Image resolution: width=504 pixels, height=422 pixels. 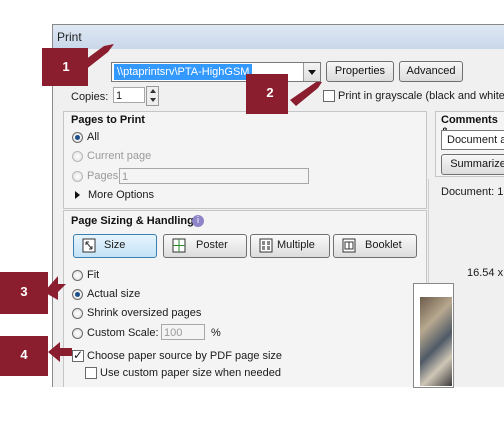 I want to click on arrow-2-icon, so click(x=306, y=94).